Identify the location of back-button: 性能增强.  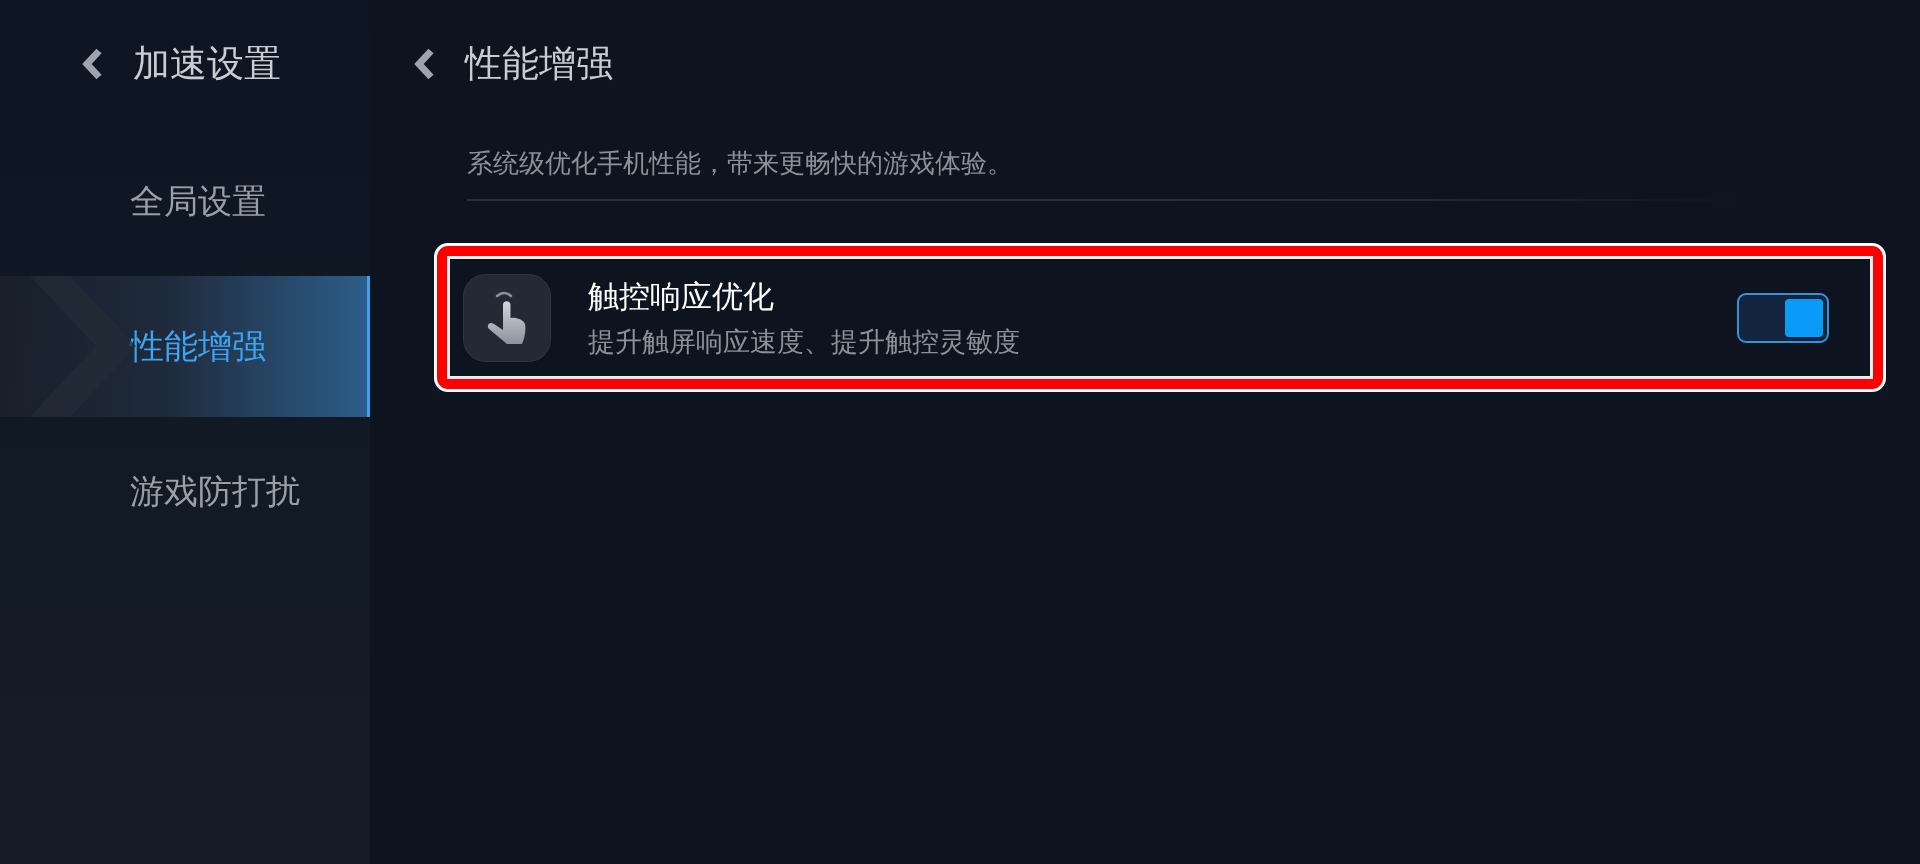
(511, 64).